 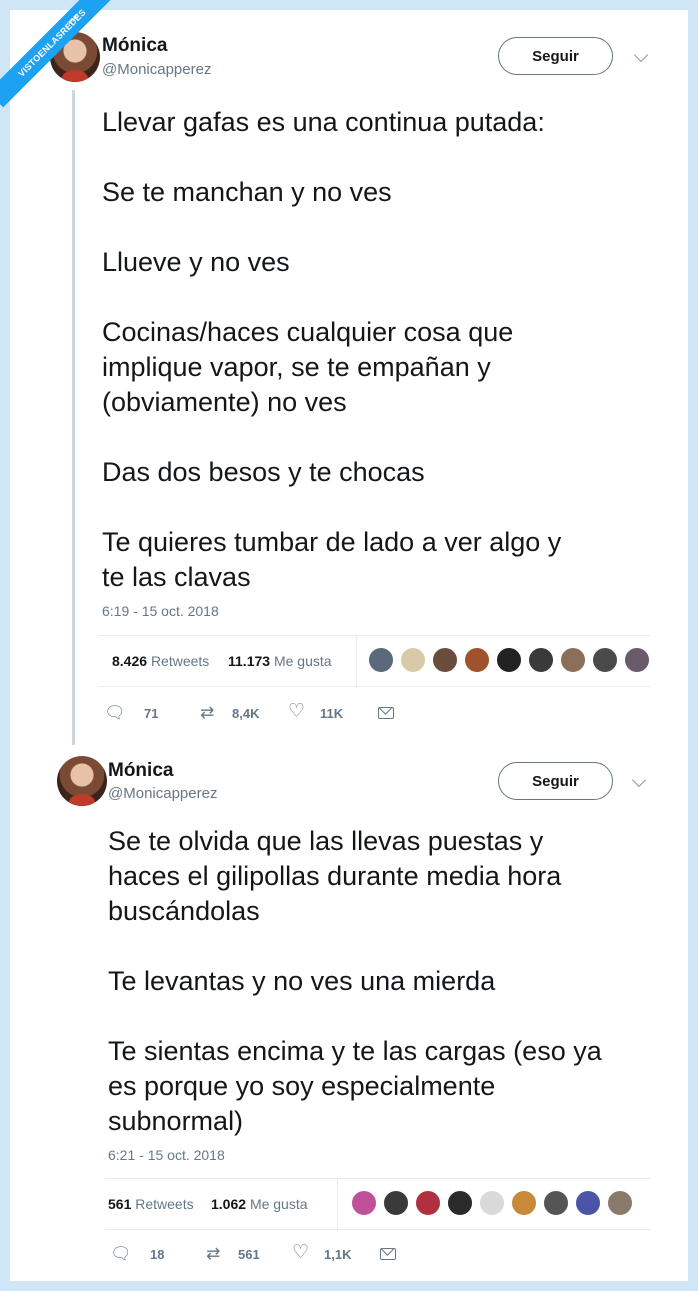 I want to click on like-count: 1,1K, so click(x=338, y=1254).